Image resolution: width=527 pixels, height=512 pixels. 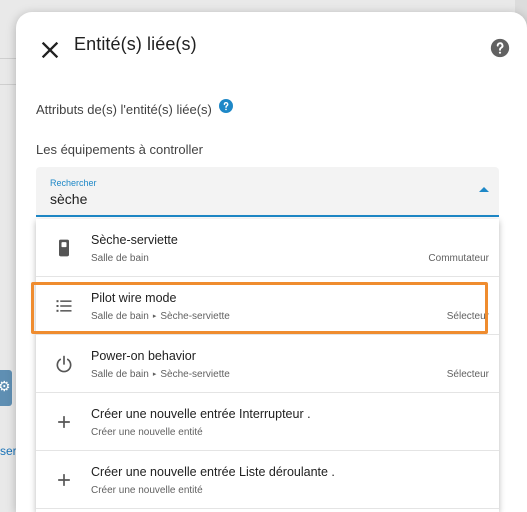 What do you see at coordinates (134, 240) in the screenshot?
I see `item-title: Sèche-serviette` at bounding box center [134, 240].